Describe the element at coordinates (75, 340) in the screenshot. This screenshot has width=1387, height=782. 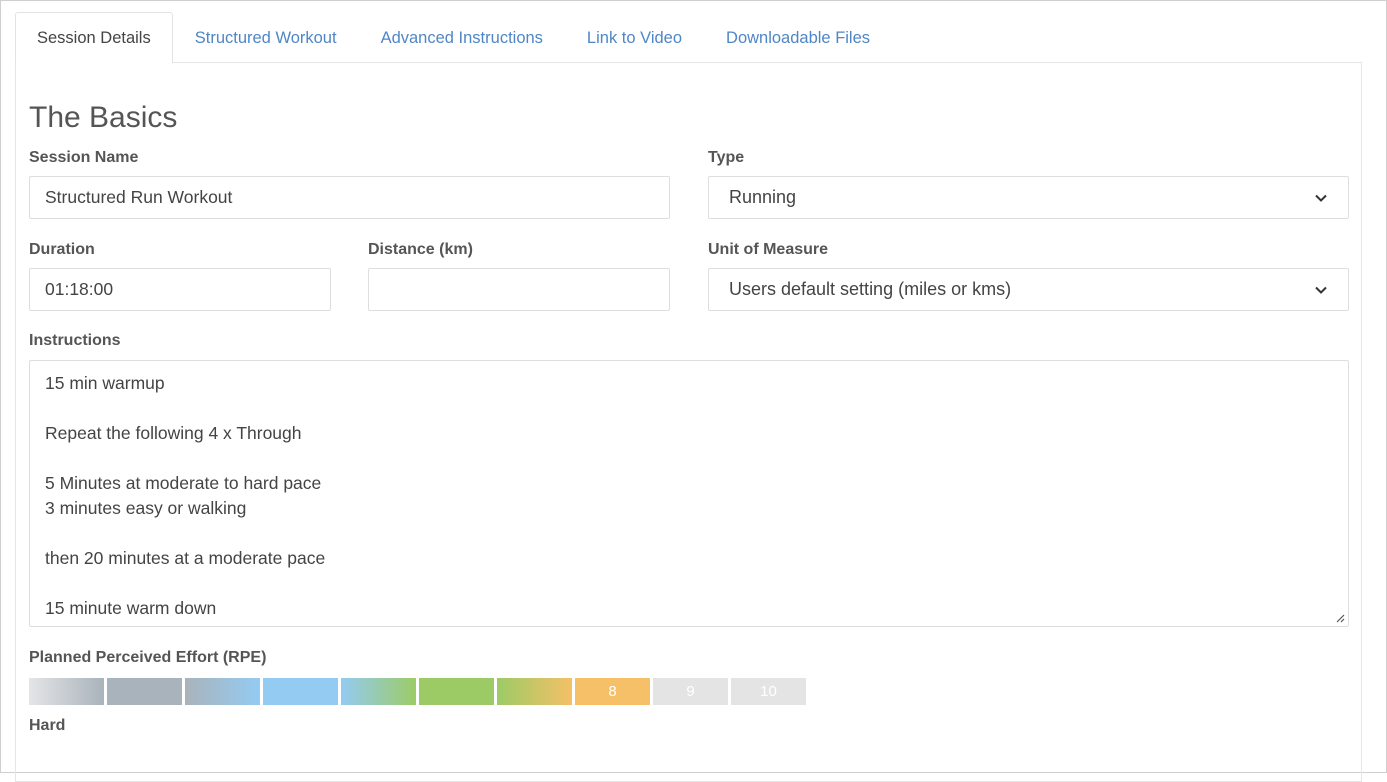
I see `instructions-label: Instructions` at that location.